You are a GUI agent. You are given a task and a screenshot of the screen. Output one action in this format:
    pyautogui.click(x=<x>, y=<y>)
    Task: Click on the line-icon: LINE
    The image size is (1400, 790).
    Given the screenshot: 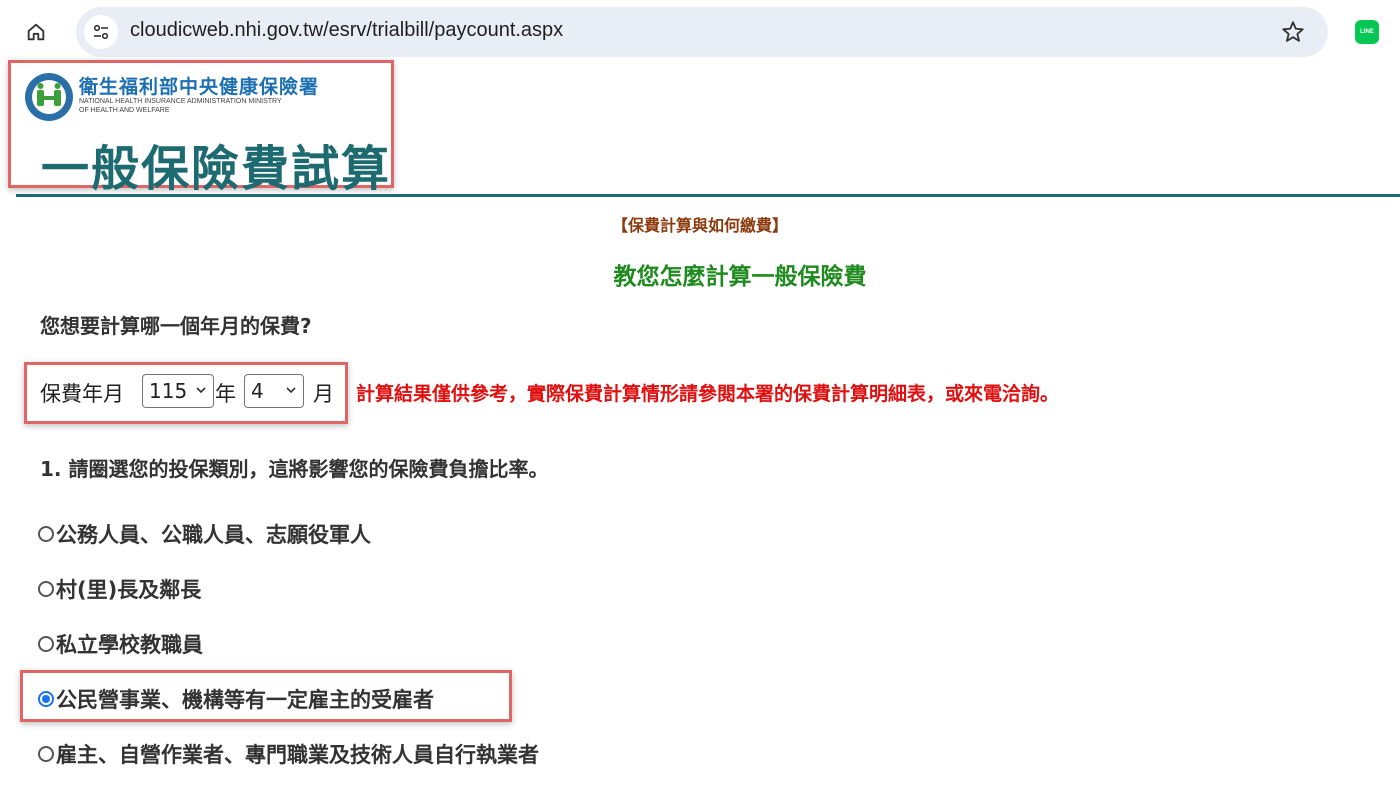 What is the action you would take?
    pyautogui.click(x=1367, y=32)
    